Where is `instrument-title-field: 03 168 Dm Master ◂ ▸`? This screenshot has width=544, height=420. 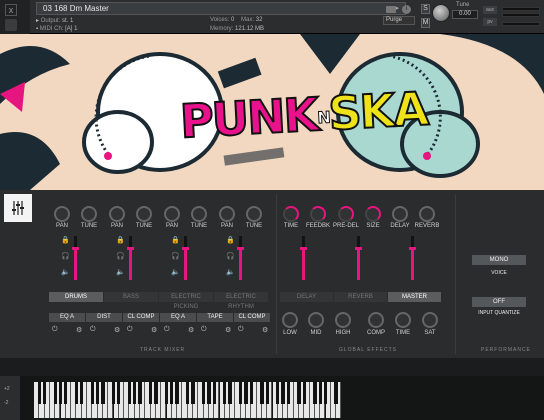 instrument-title-field: 03 168 Dm Master ◂ ▸ is located at coordinates (221, 8).